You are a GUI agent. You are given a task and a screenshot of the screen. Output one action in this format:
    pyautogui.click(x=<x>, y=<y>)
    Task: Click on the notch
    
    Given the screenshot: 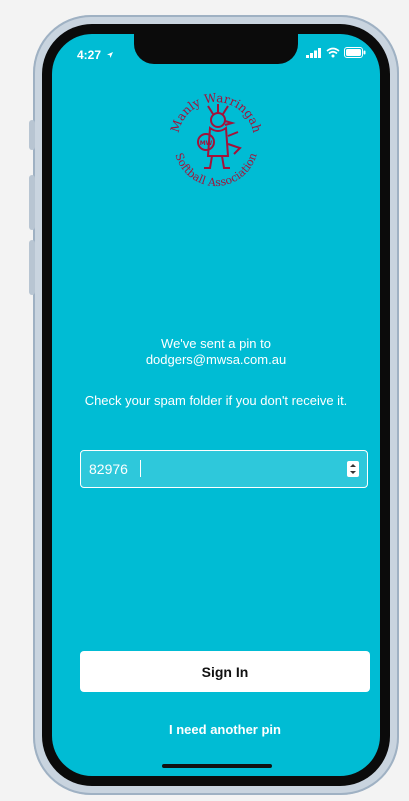 What is the action you would take?
    pyautogui.click(x=216, y=49)
    